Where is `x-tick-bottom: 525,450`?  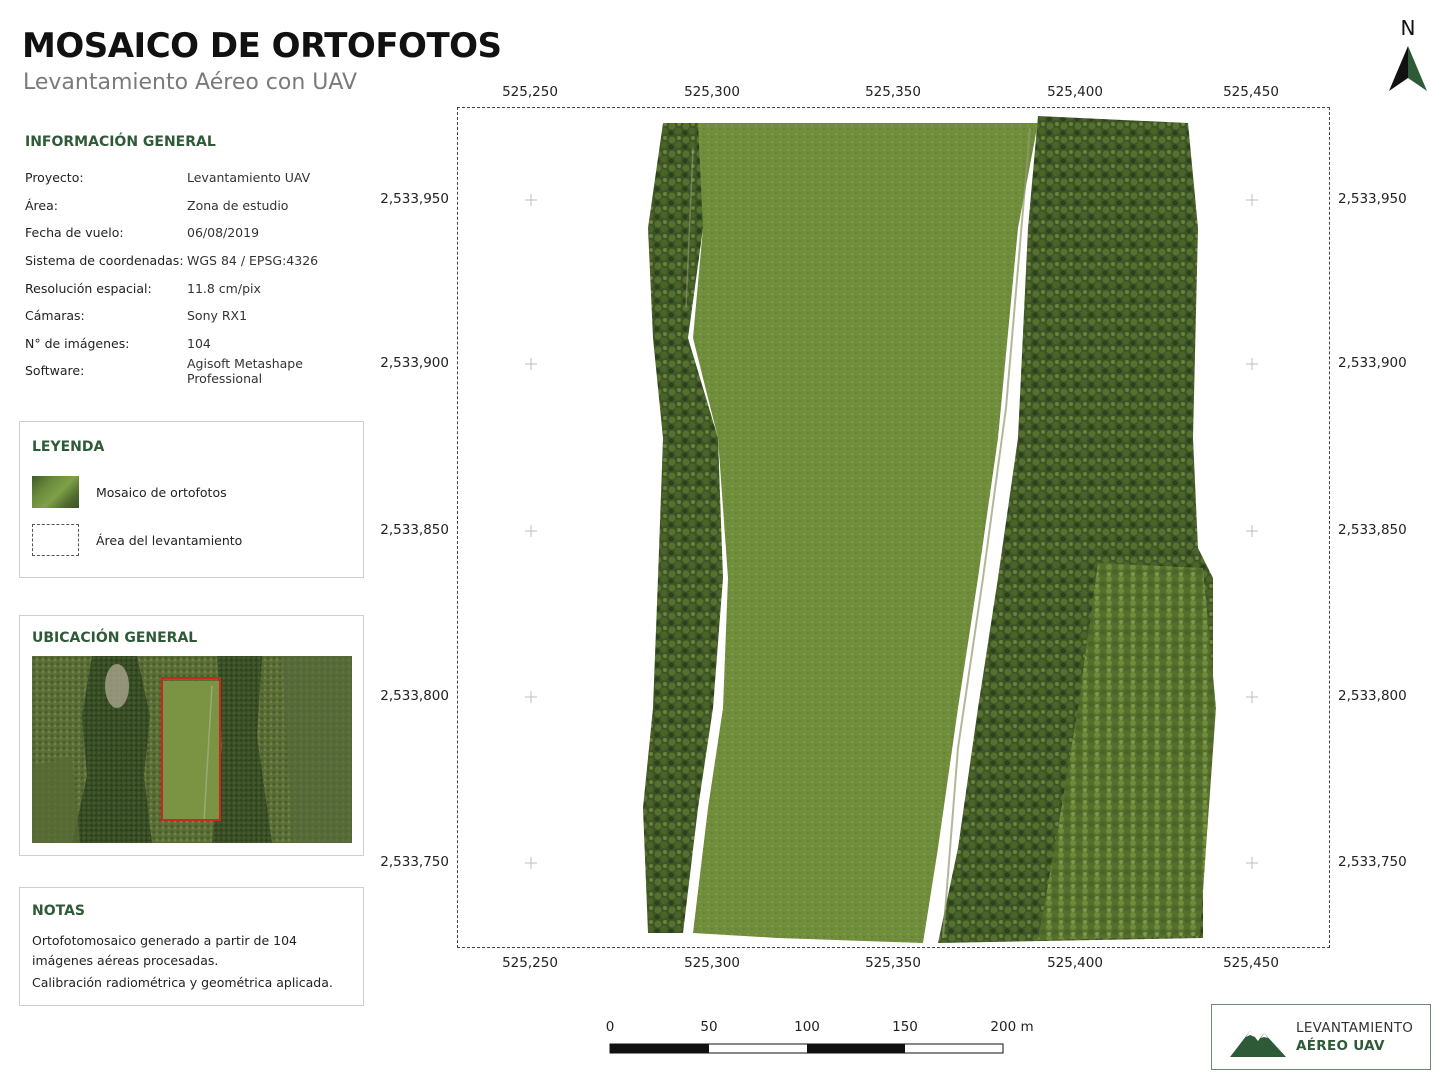 x-tick-bottom: 525,450 is located at coordinates (1251, 963).